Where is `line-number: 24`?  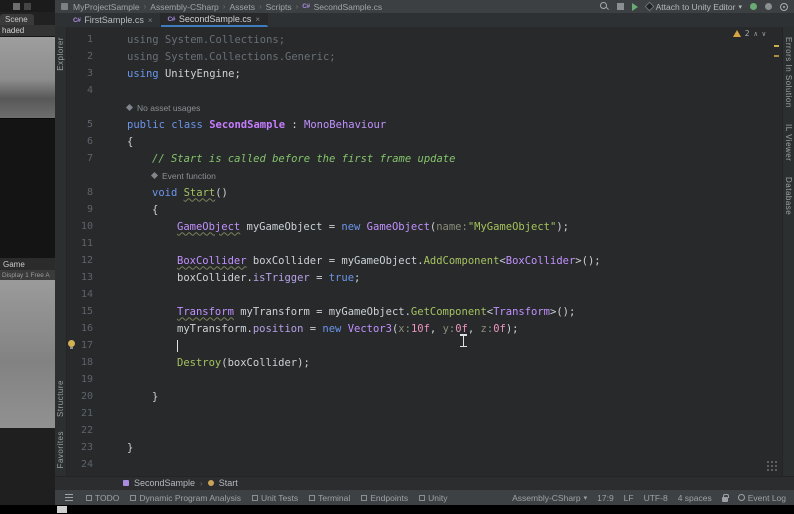 line-number: 24 is located at coordinates (86, 464).